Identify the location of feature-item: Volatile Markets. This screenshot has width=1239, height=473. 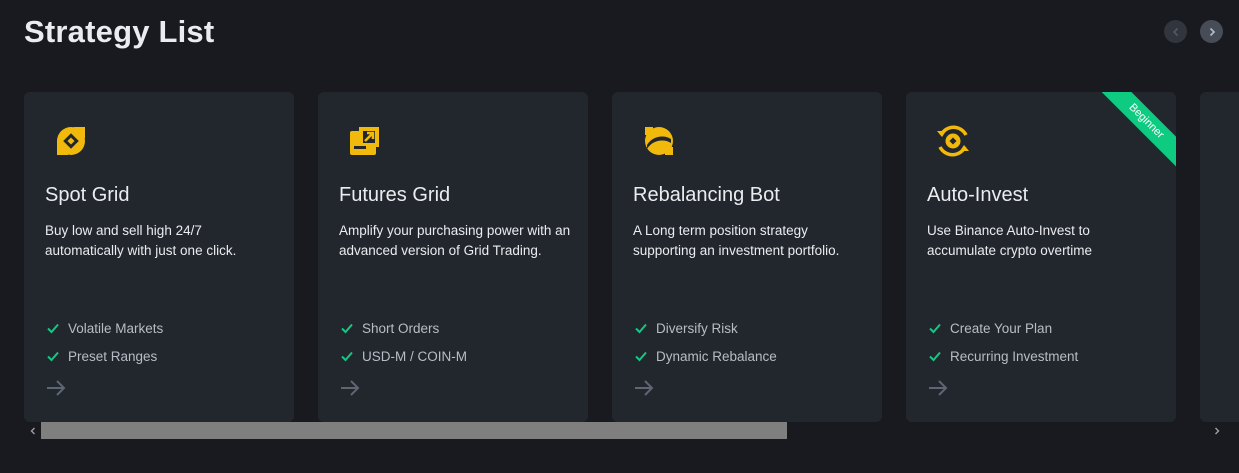
(104, 328).